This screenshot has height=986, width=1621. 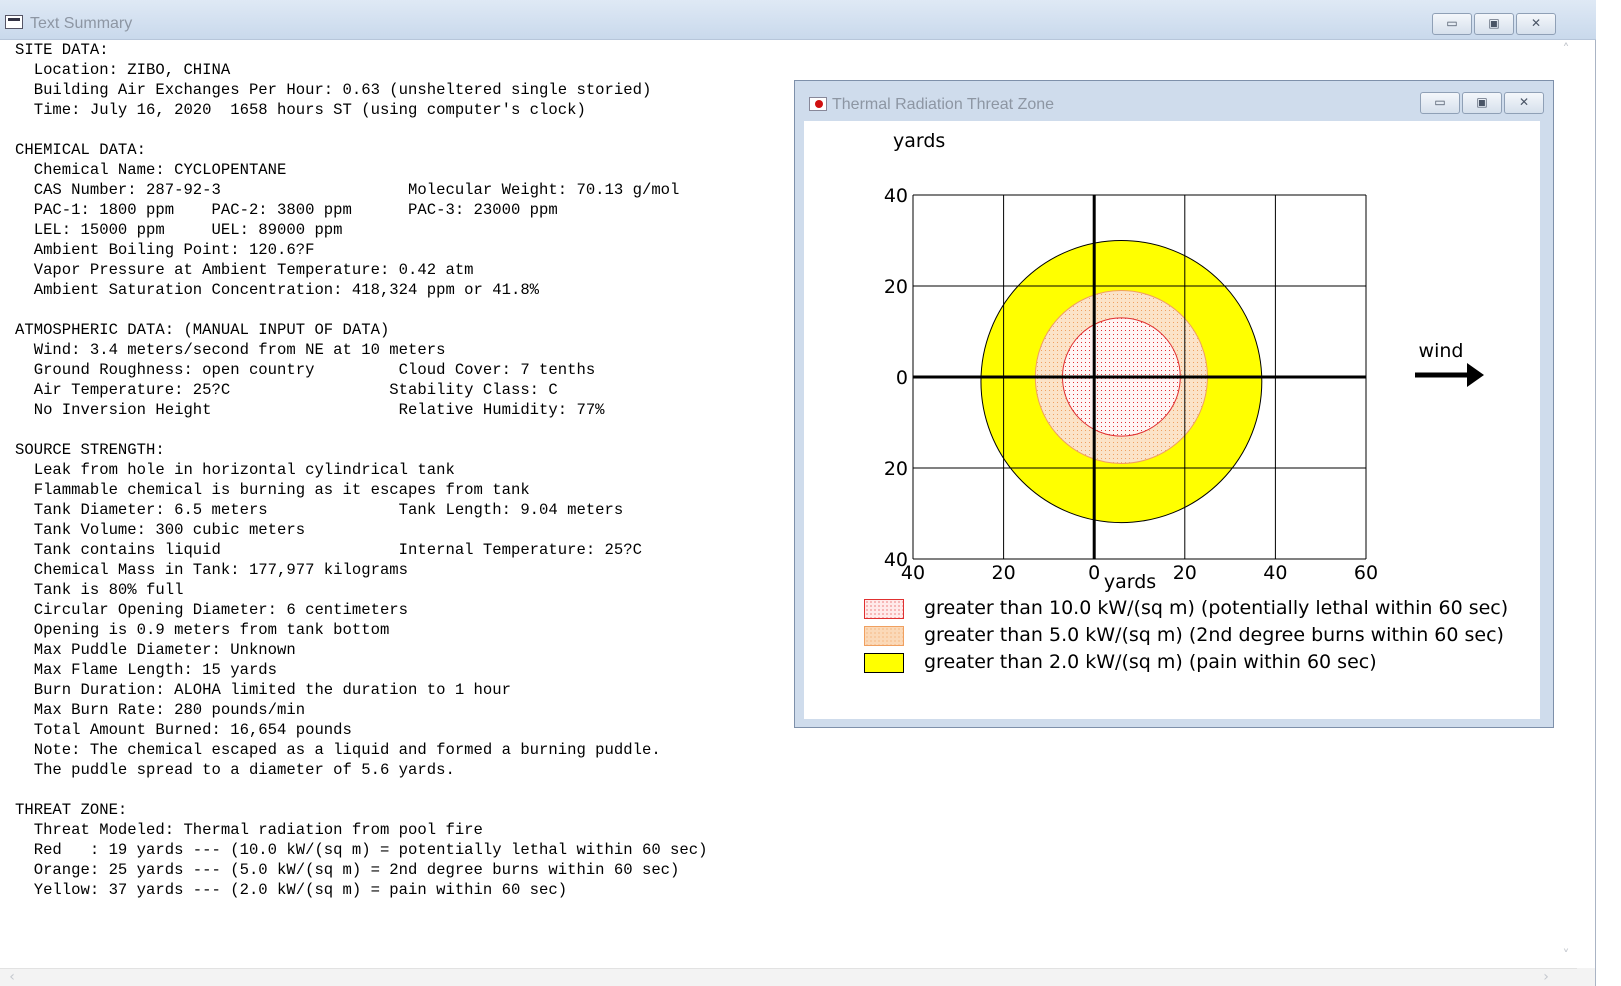 What do you see at coordinates (1482, 103) in the screenshot?
I see `threat-maximize-button: ▣` at bounding box center [1482, 103].